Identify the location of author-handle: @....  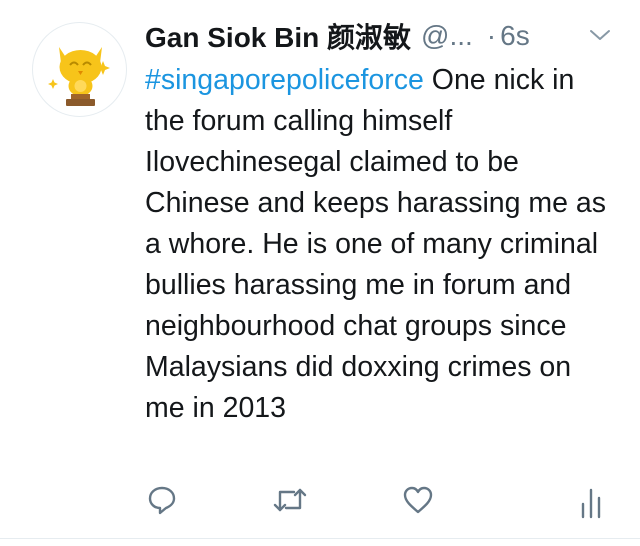
(447, 36).